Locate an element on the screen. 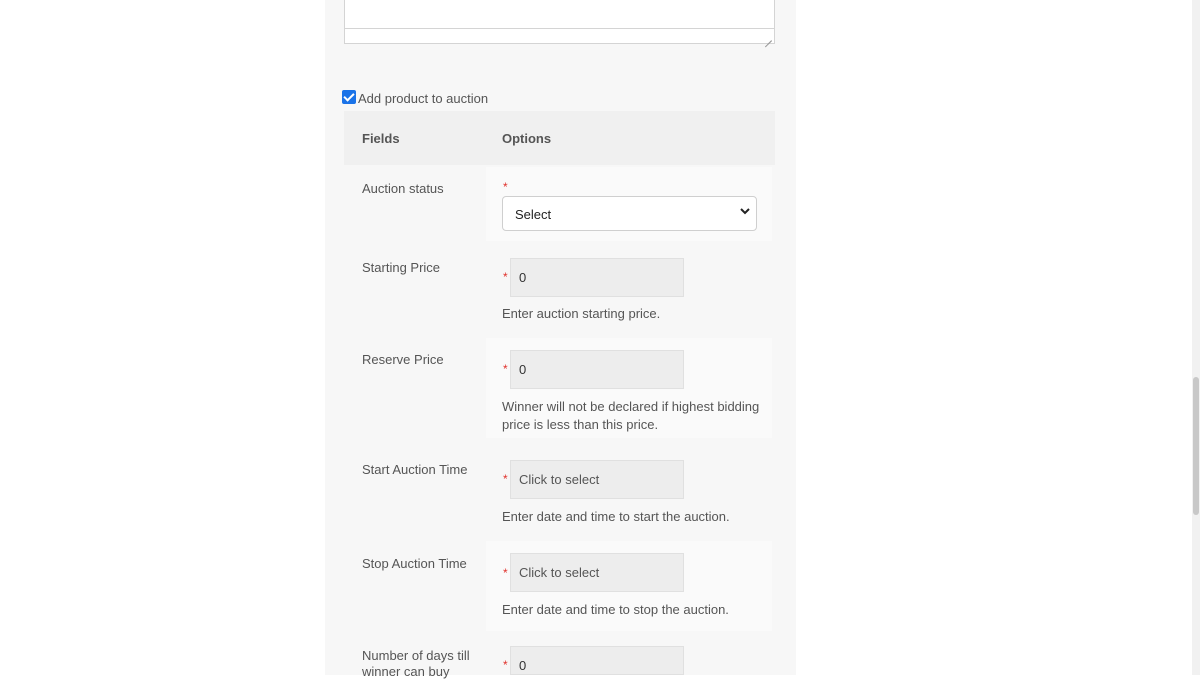 The width and height of the screenshot is (1200, 684). start-auction-time-input: Click to select is located at coordinates (597, 479).